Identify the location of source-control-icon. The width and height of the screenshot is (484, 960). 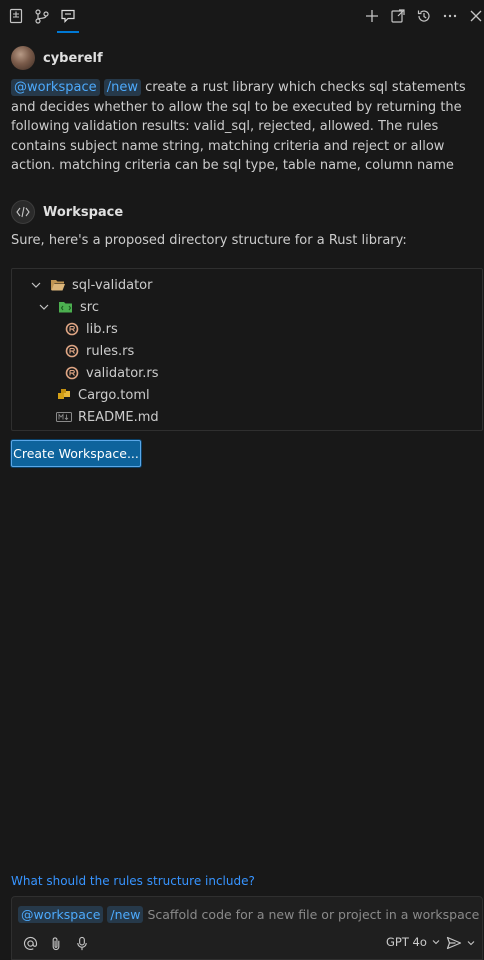
(42, 16).